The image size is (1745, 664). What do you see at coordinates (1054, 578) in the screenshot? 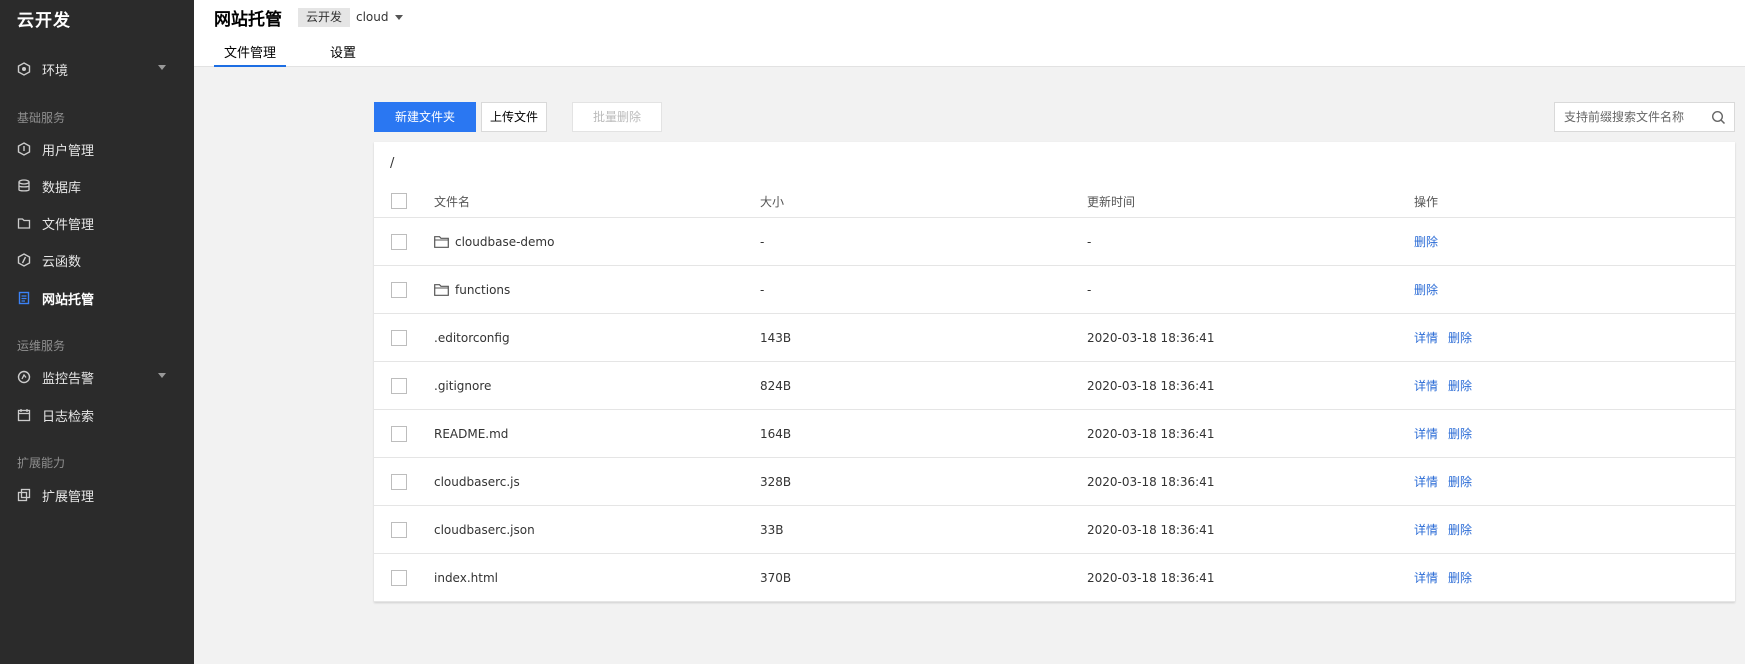
I see `table-row: index.html 370B 2020-03-18 18:36:41 详情 删除` at bounding box center [1054, 578].